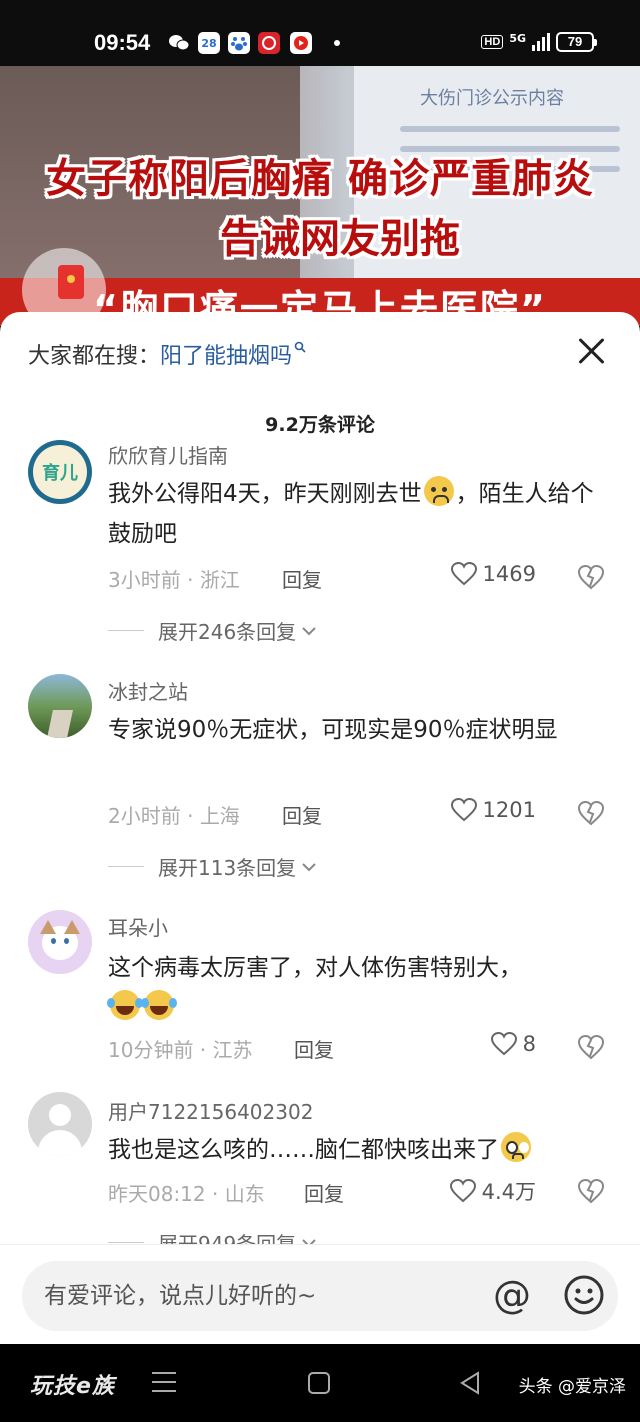 This screenshot has height=1422, width=640. Describe the element at coordinates (148, 690) in the screenshot. I see `comment-username: 冰封之站` at that location.